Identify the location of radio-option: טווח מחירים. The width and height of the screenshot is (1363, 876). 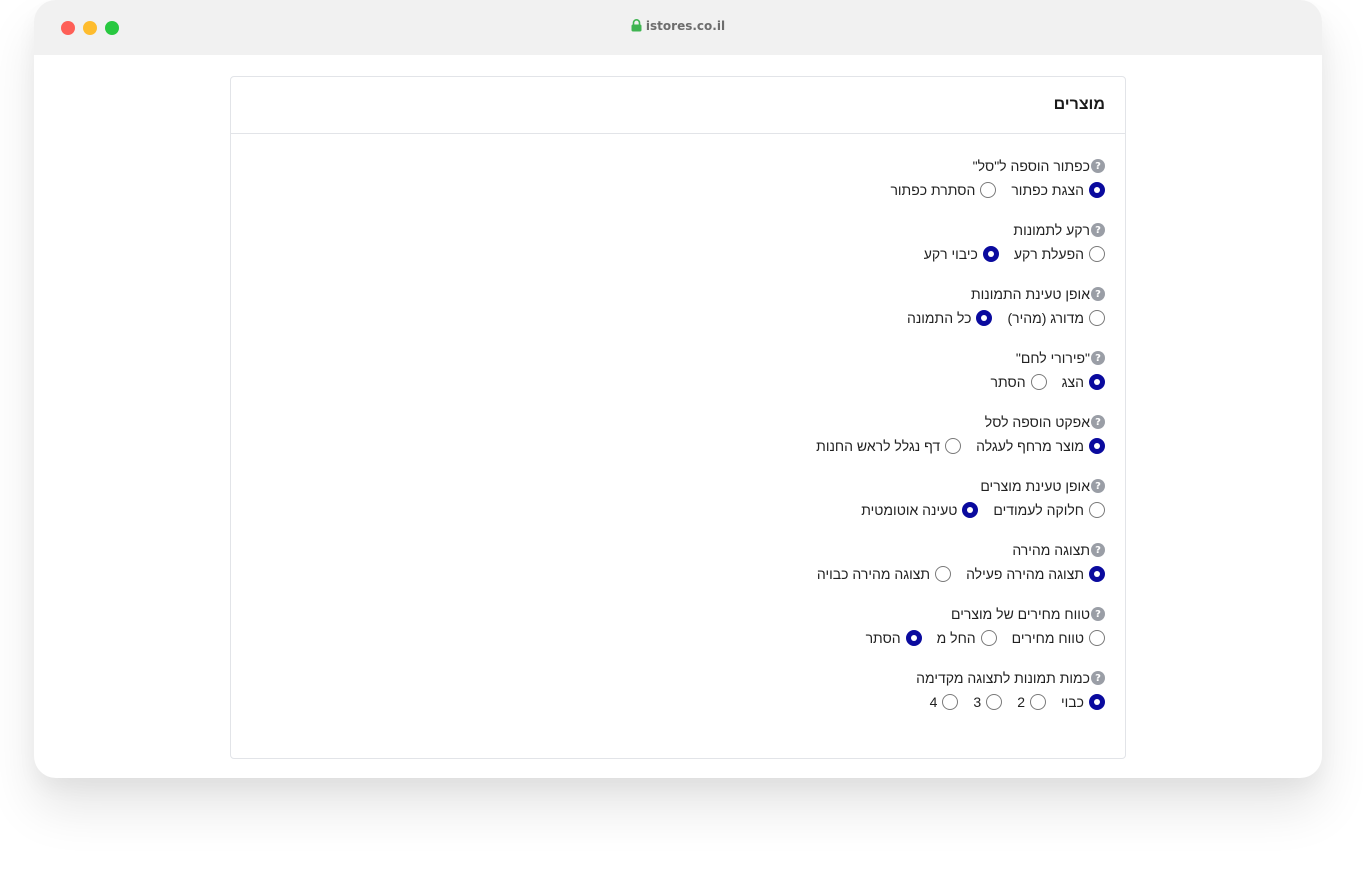
(1058, 638).